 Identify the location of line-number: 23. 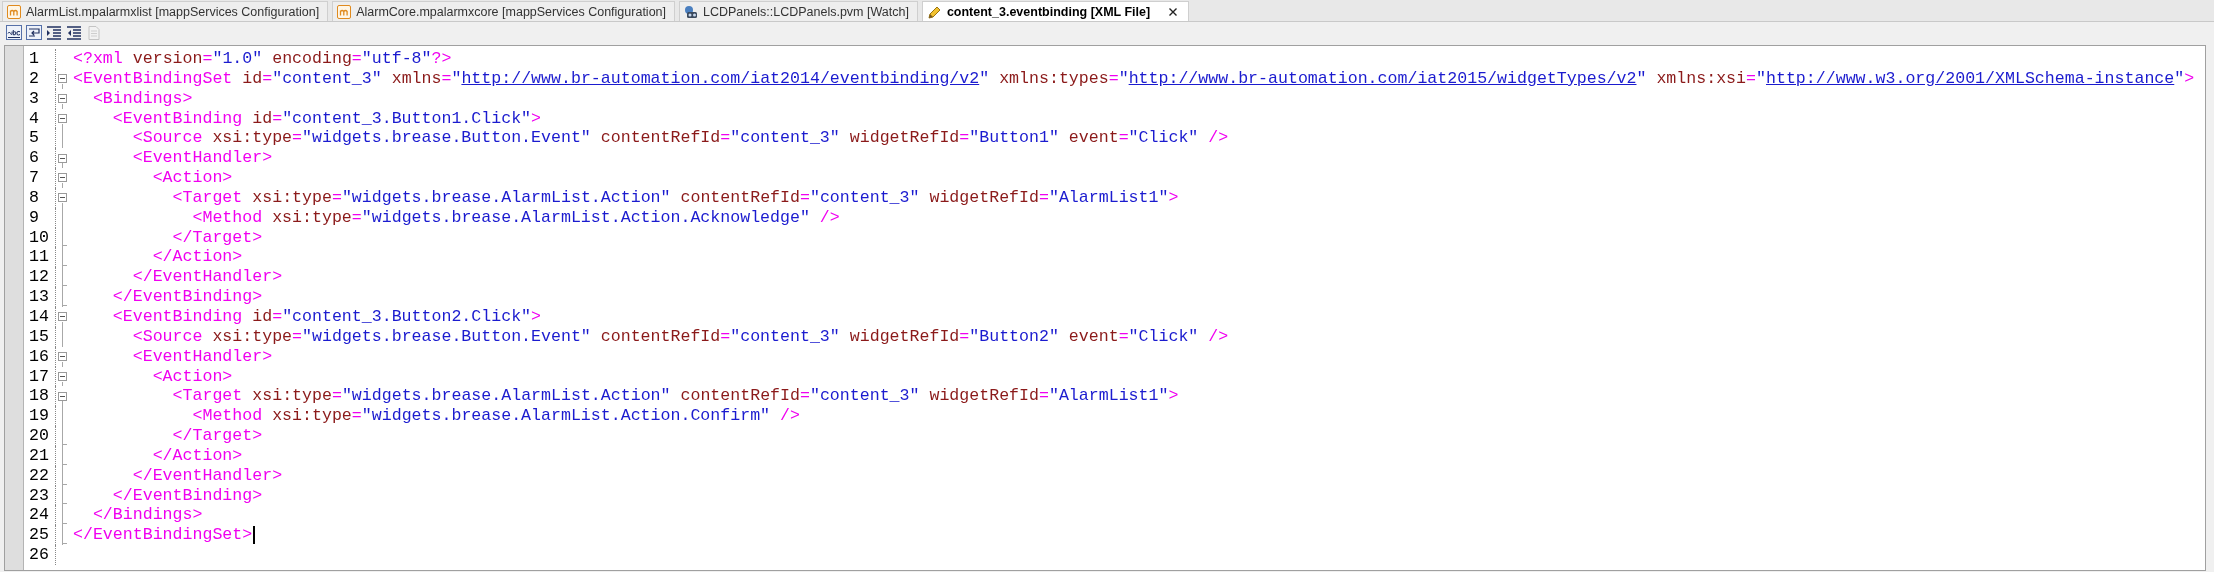
(39, 495).